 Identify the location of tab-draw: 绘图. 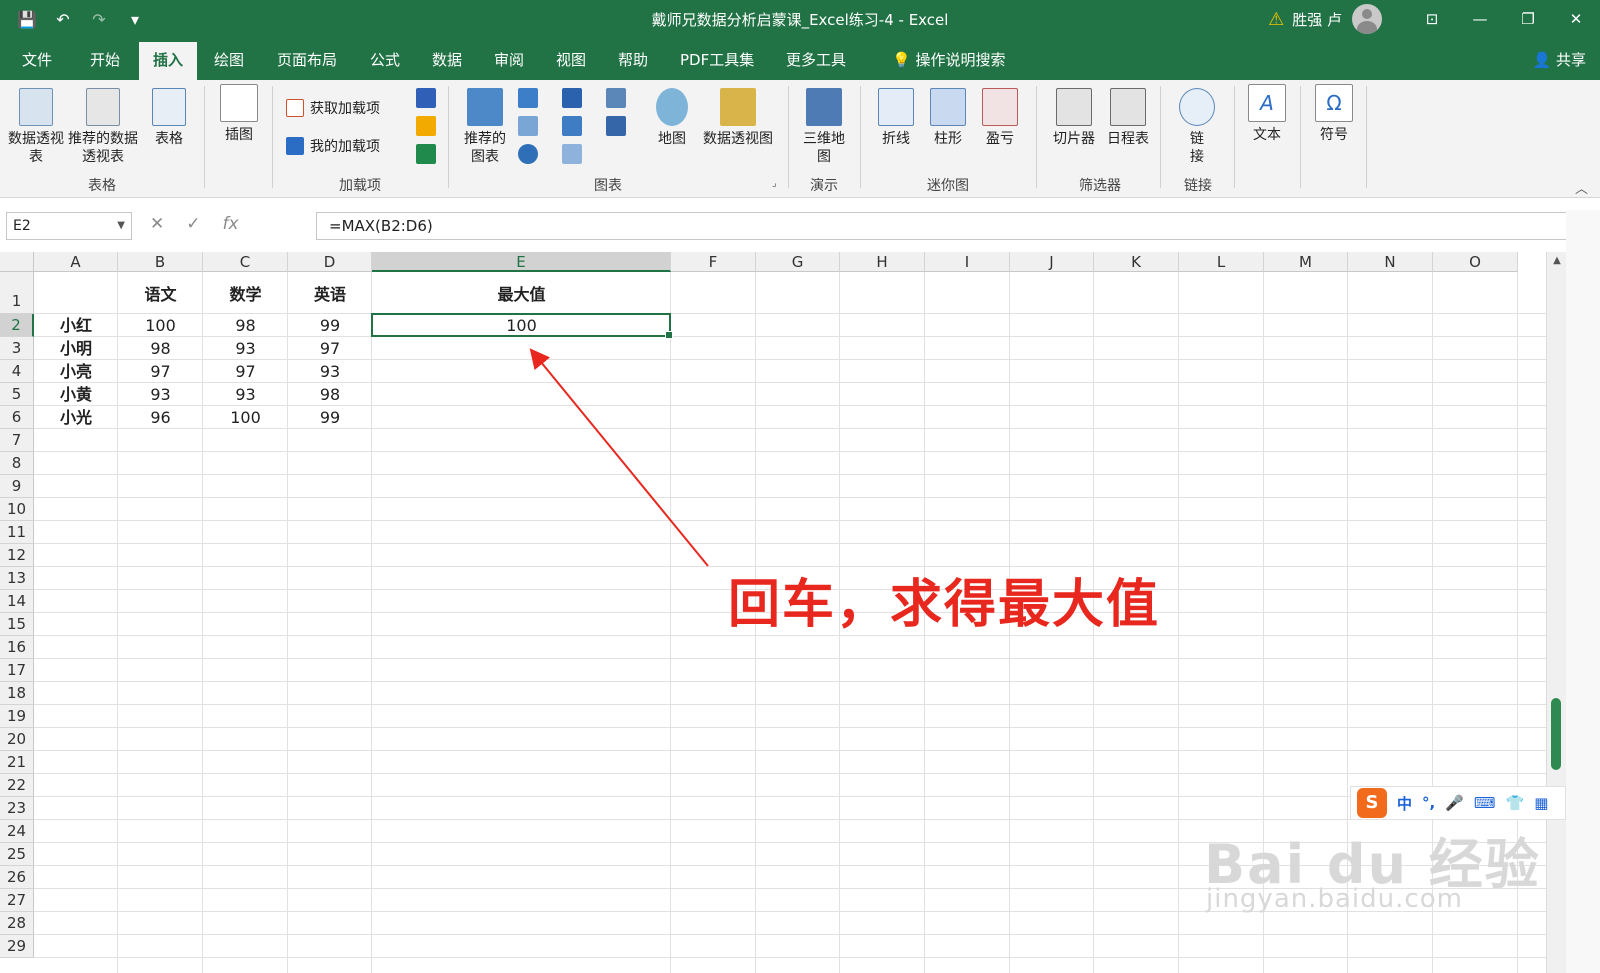
(229, 61).